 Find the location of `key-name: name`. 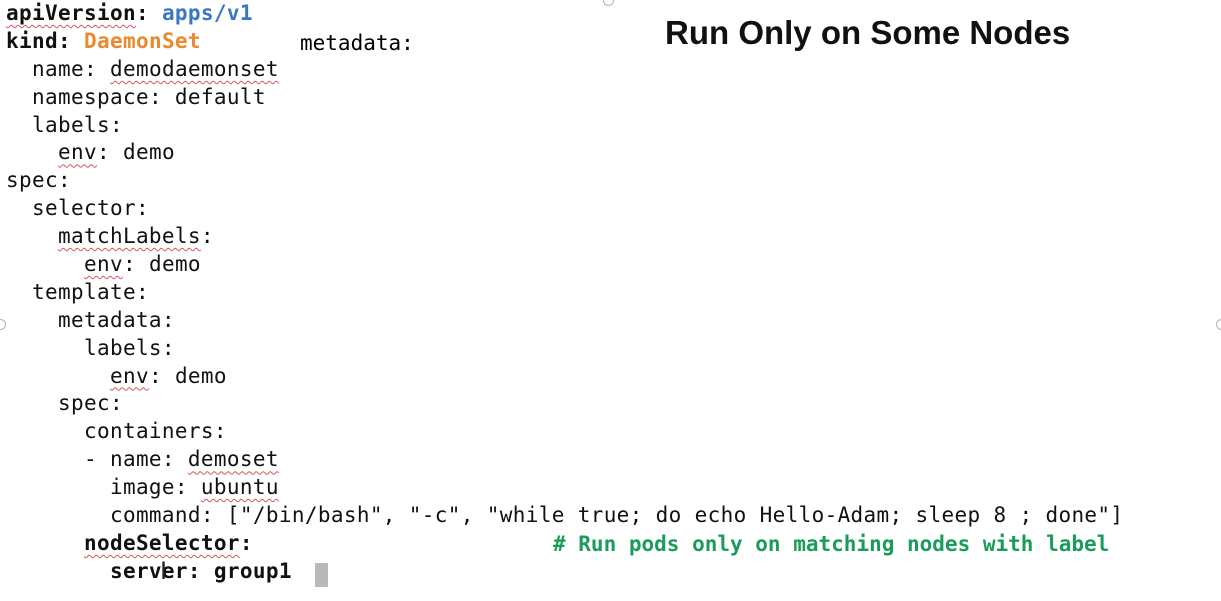

key-name: name is located at coordinates (58, 68).